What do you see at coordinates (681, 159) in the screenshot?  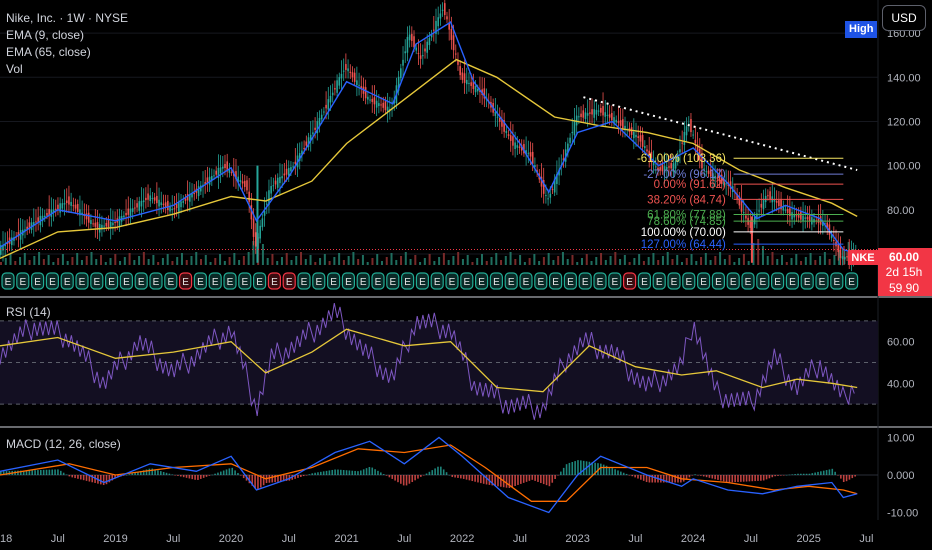 I see `fib-label: -61.00% (103.36)` at bounding box center [681, 159].